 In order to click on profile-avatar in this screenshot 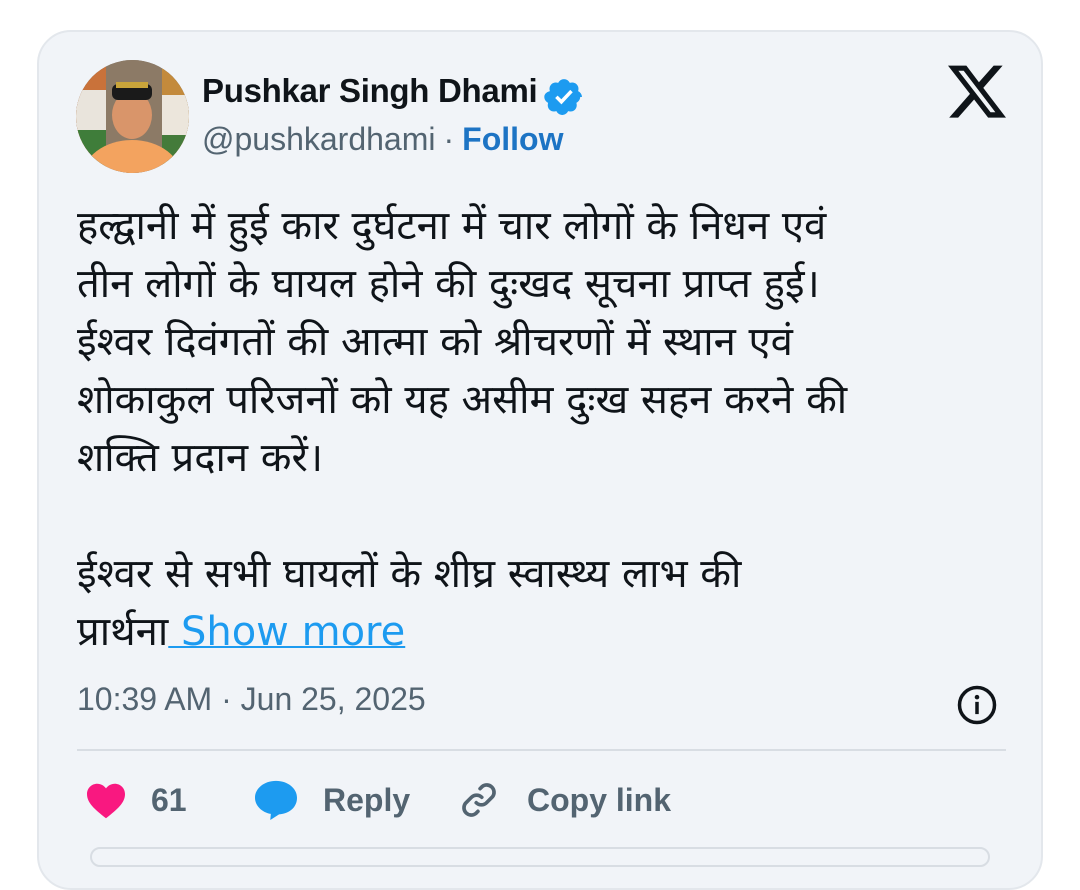, I will do `click(132, 116)`.